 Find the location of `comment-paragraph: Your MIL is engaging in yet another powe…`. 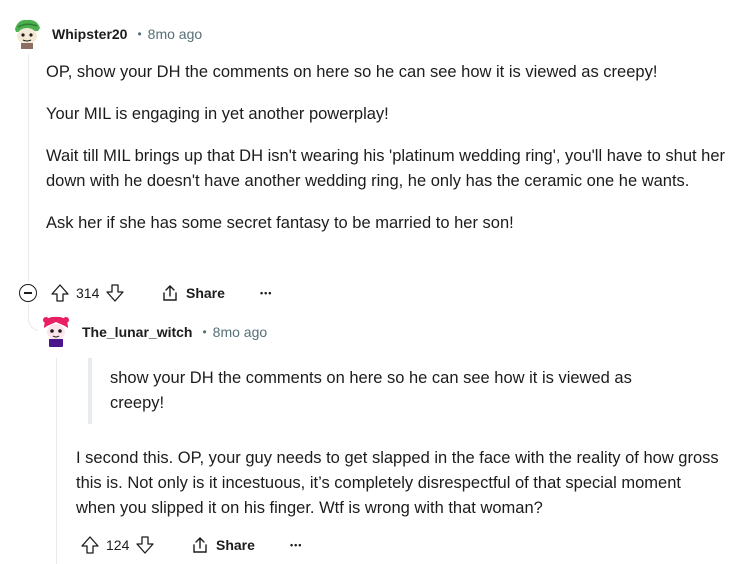

comment-paragraph: Your MIL is engaging in yet another powe… is located at coordinates (217, 114).